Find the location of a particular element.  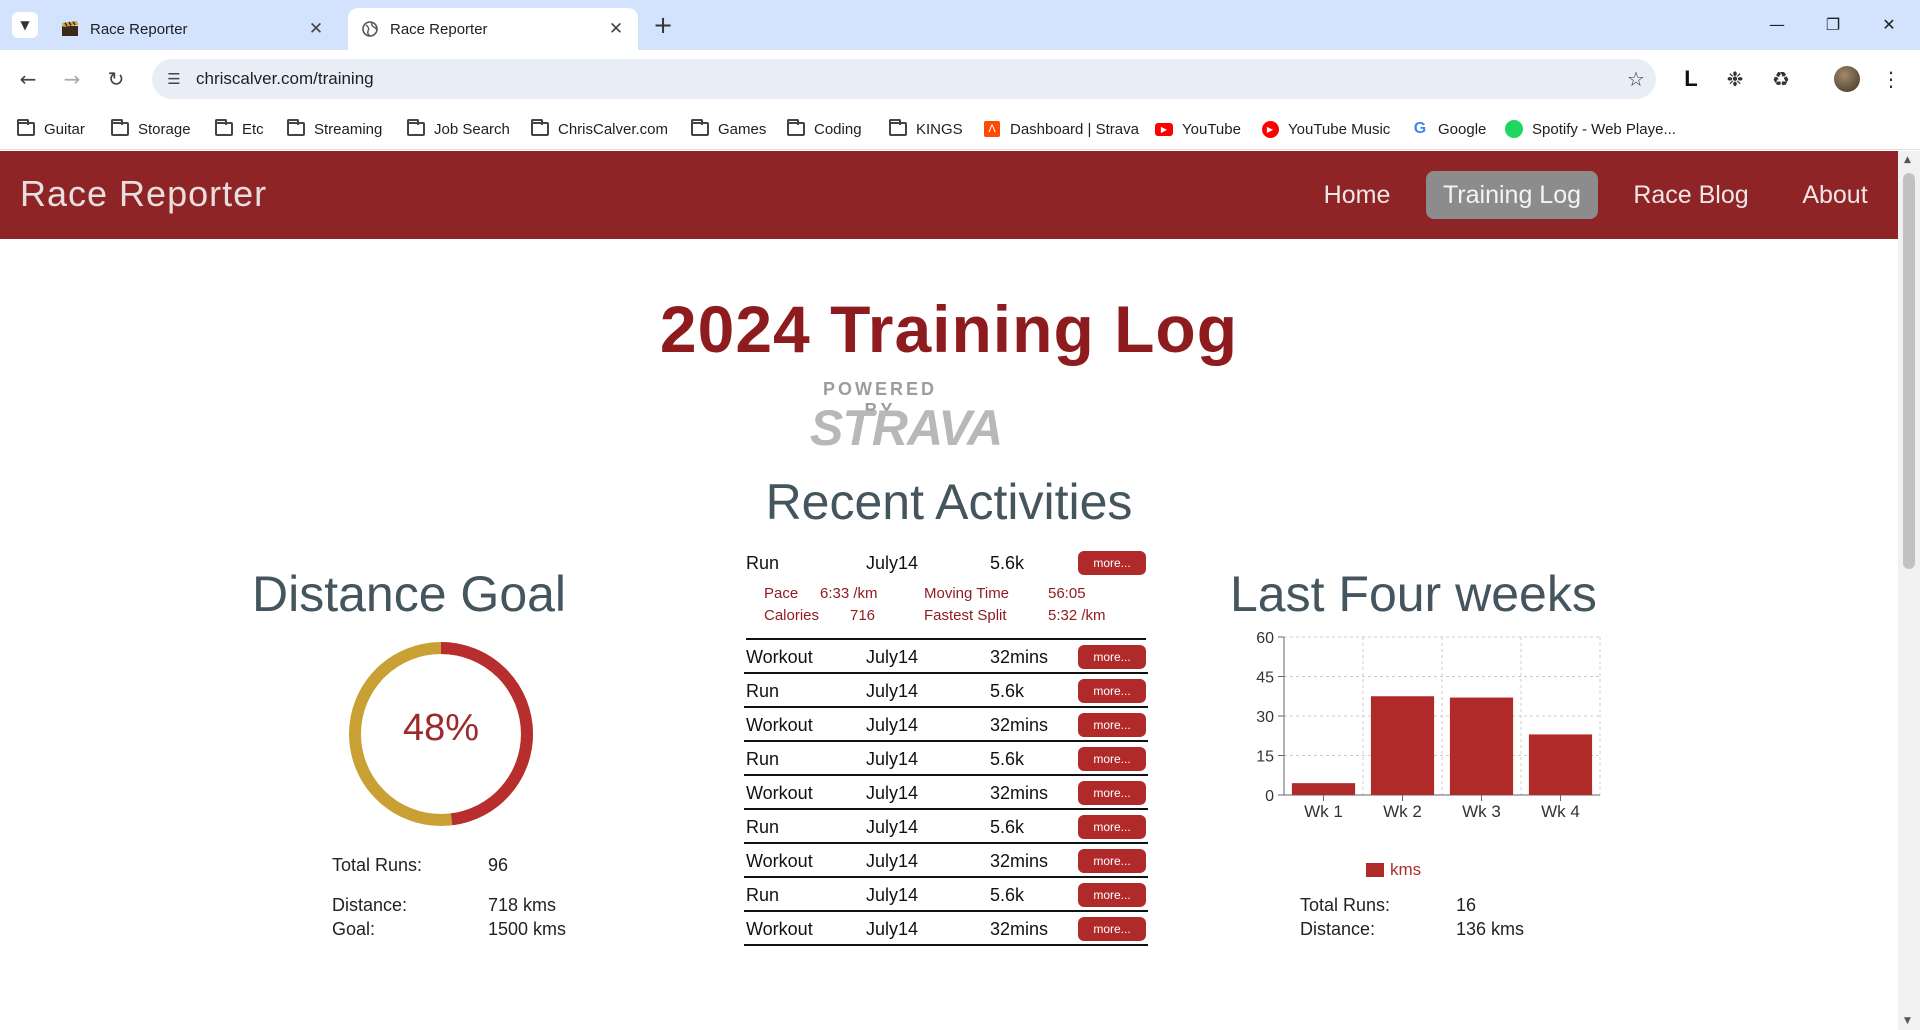

url-text: chriscalver.com/training is located at coordinates (906, 79).